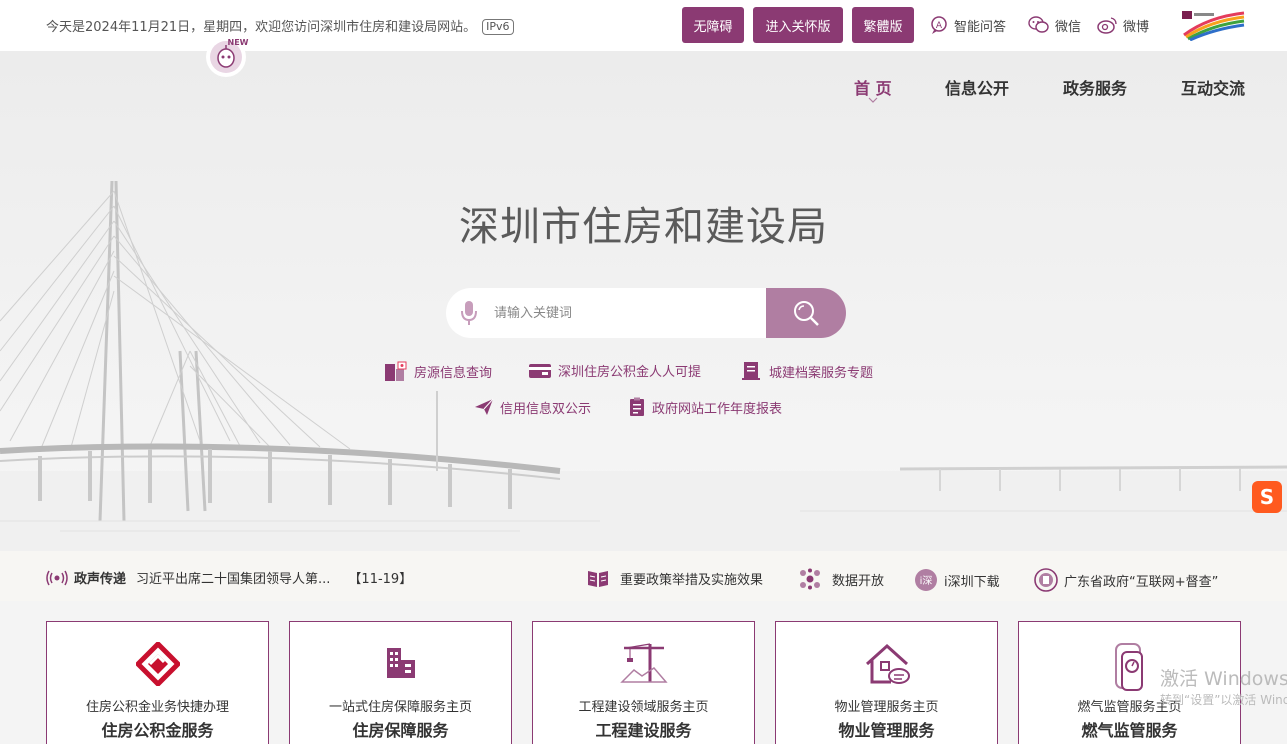 The image size is (1287, 744). Describe the element at coordinates (1122, 25) in the screenshot. I see `weibo-link: 微博` at that location.